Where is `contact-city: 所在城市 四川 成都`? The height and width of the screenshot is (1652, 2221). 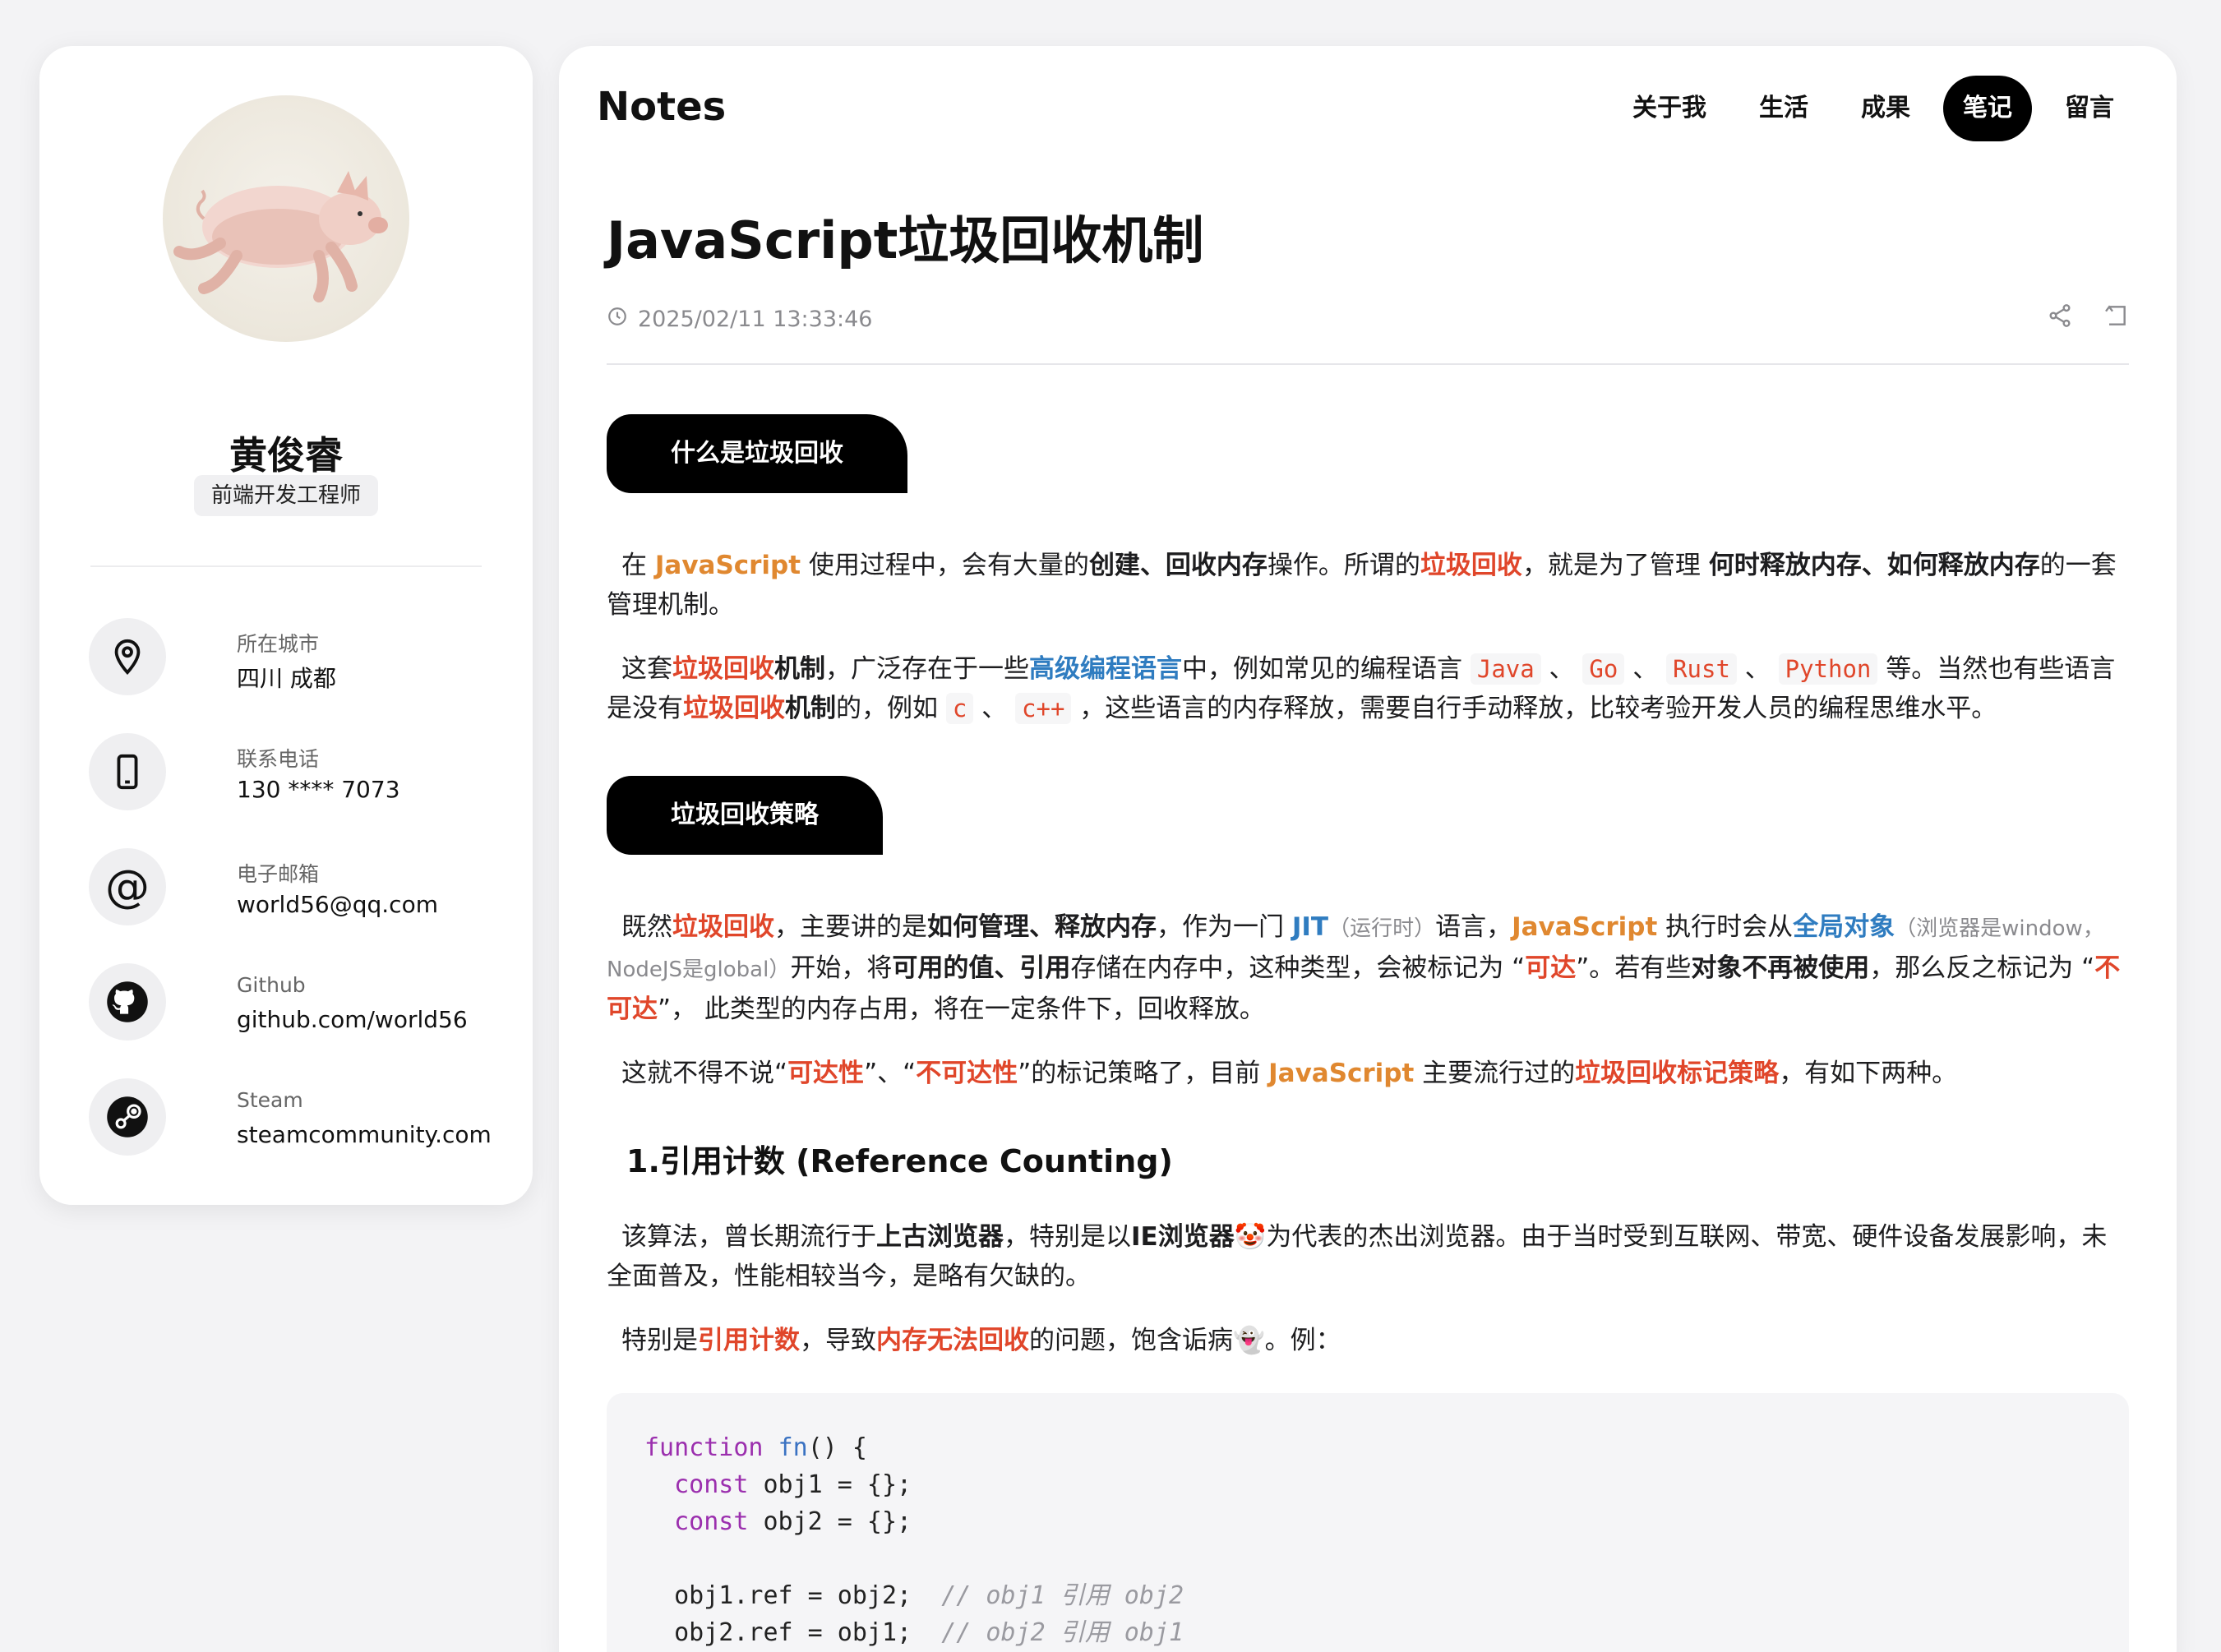 contact-city: 所在城市 四川 成都 is located at coordinates (303, 659).